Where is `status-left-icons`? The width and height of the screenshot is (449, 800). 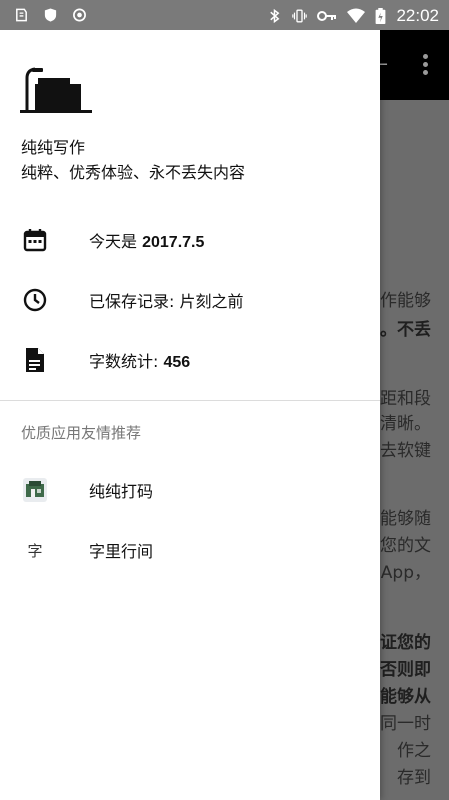 status-left-icons is located at coordinates (50, 15).